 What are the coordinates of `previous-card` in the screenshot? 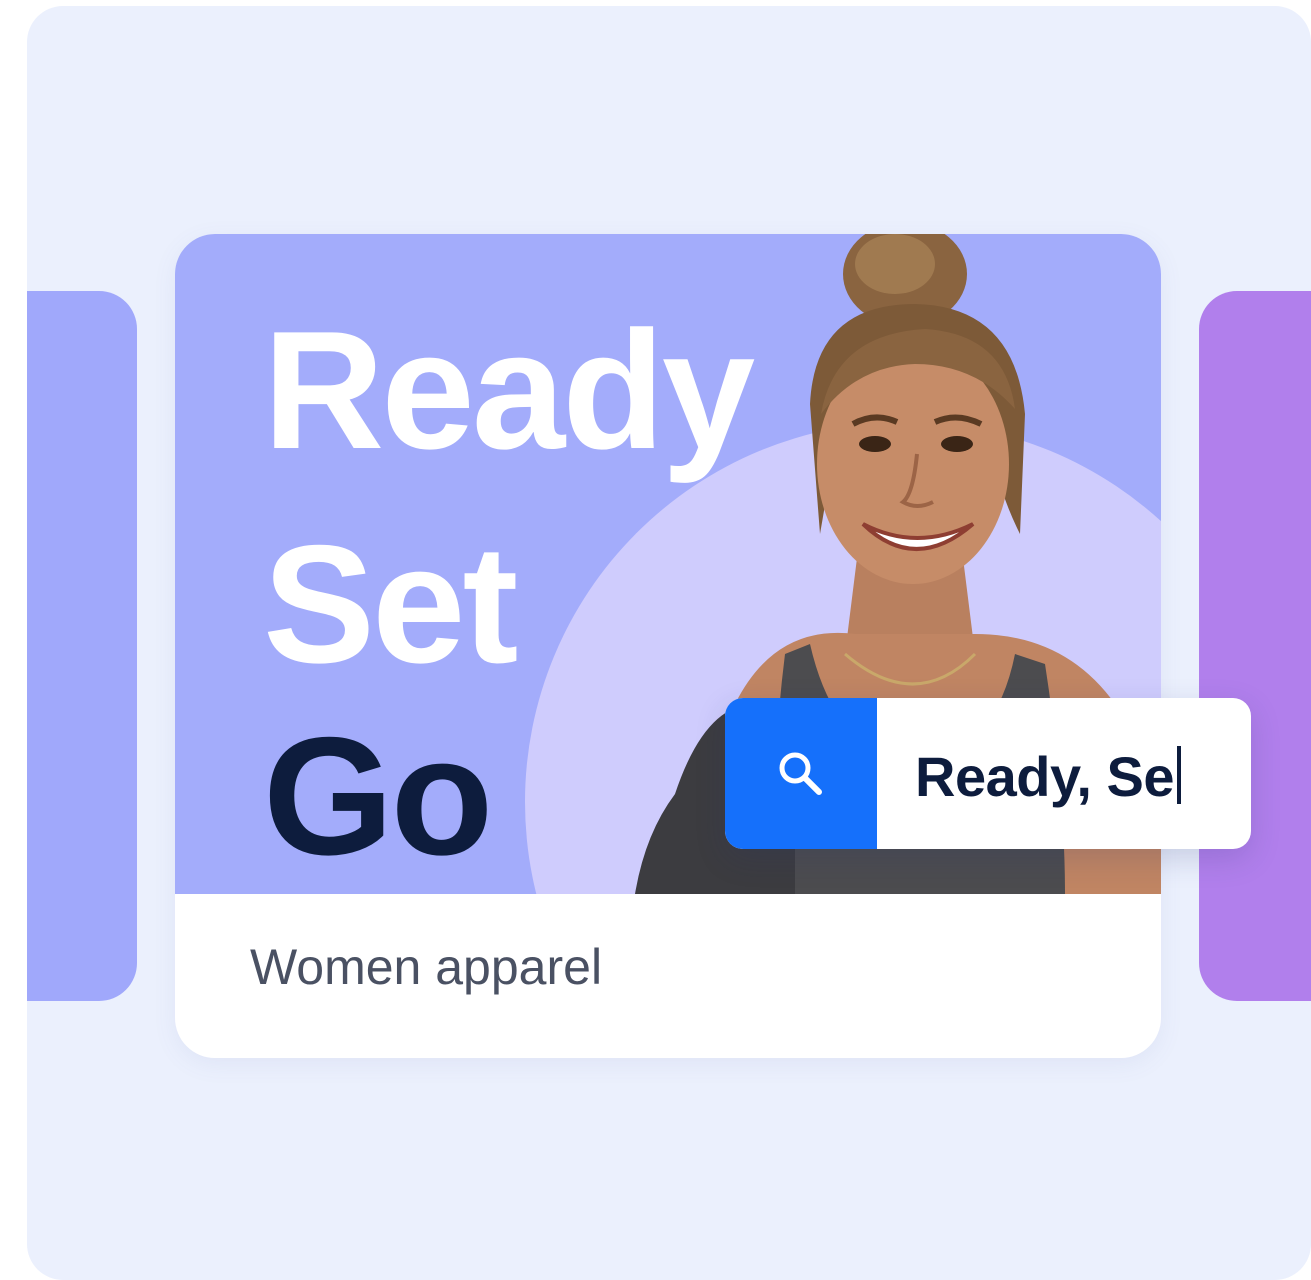 It's located at (82, 646).